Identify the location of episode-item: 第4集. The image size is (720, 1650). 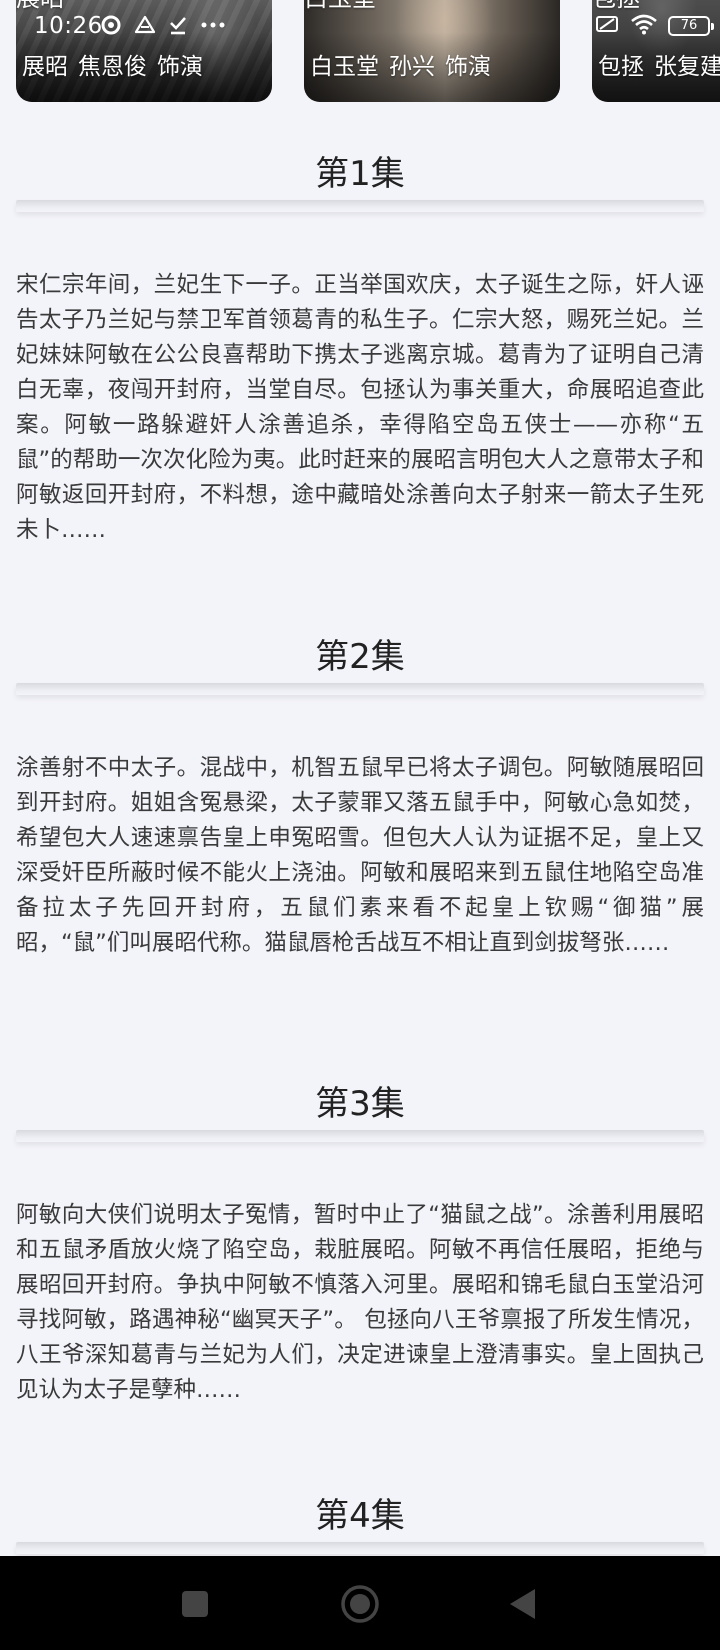
(360, 1524).